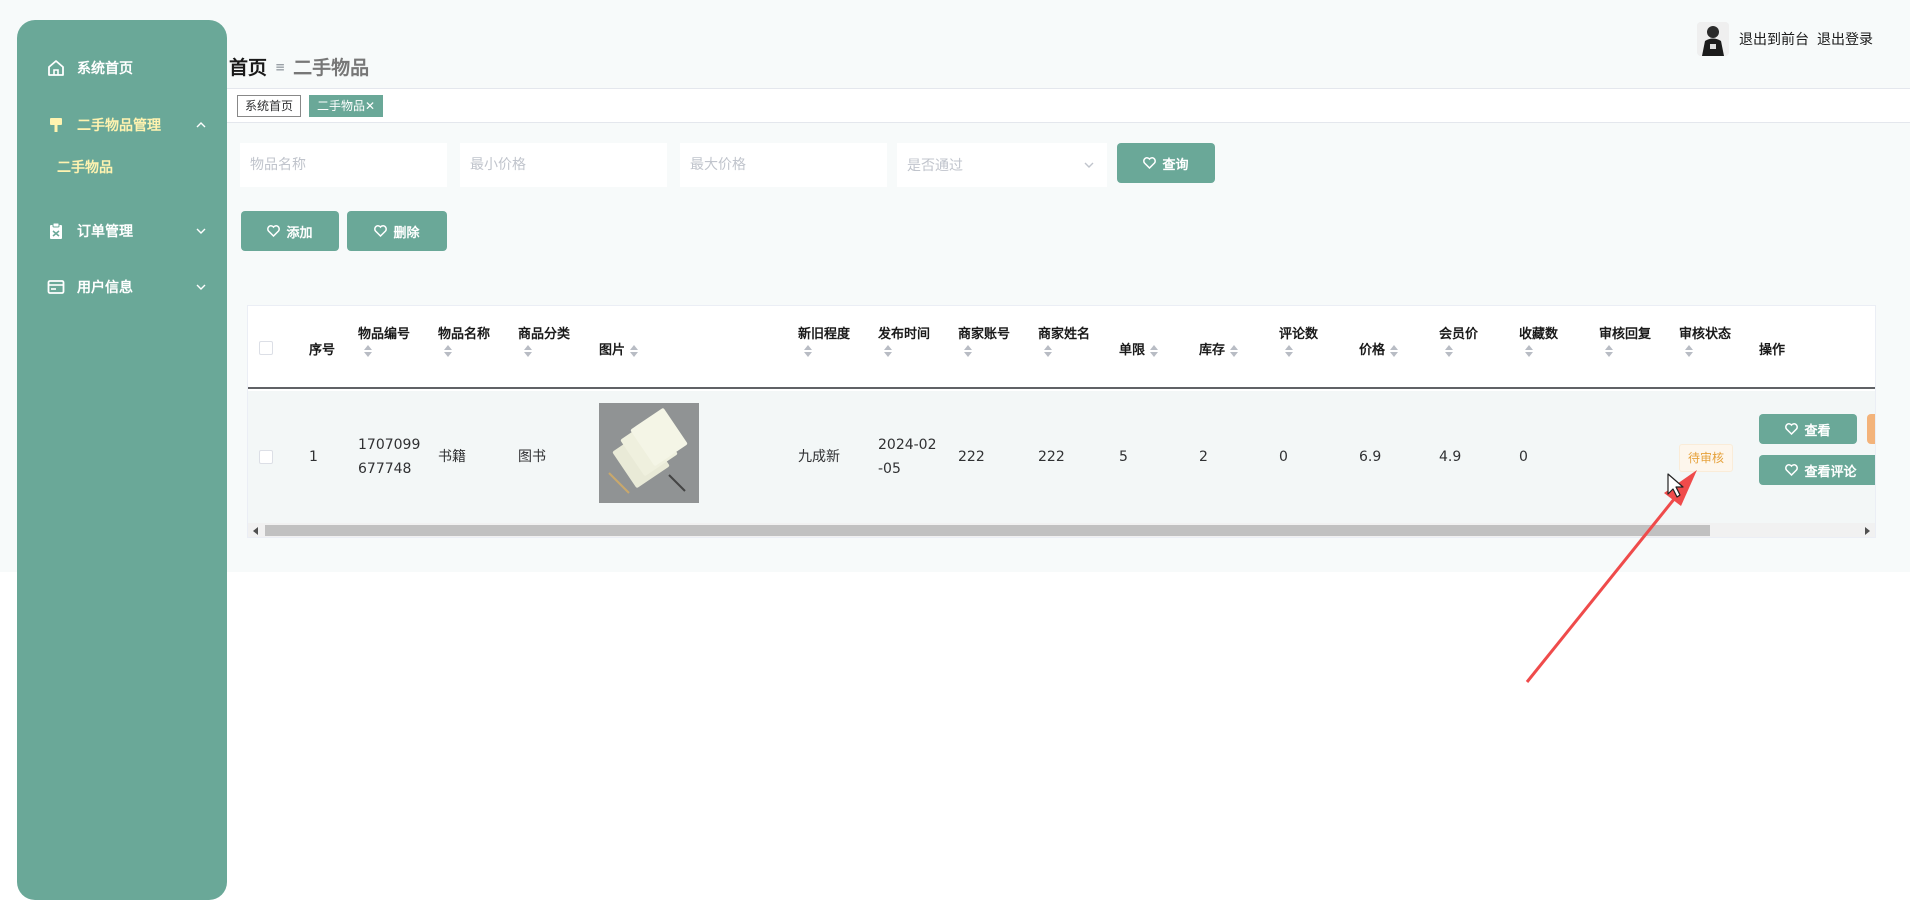 Image resolution: width=1910 pixels, height=916 pixels. Describe the element at coordinates (85, 167) in the screenshot. I see `sidebar-subitem-goods: 二手物品` at that location.